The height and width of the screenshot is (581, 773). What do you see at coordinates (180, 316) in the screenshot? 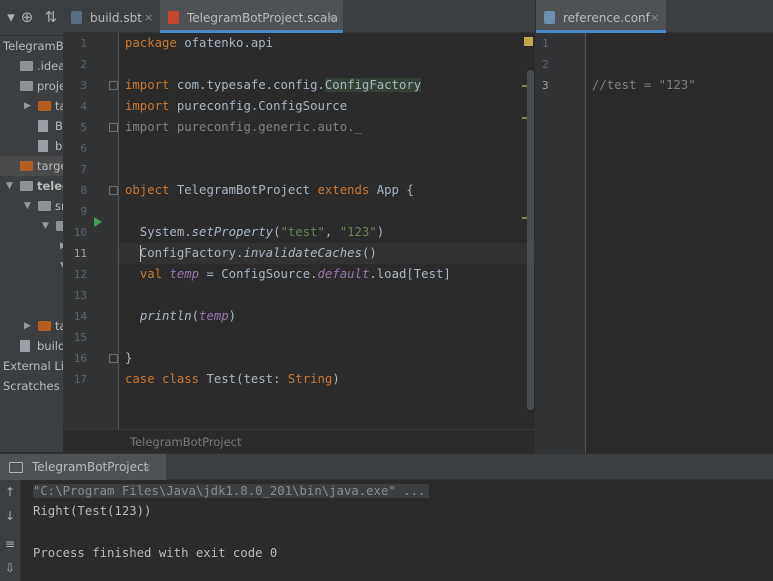
I see `code-line: println(temp)` at bounding box center [180, 316].